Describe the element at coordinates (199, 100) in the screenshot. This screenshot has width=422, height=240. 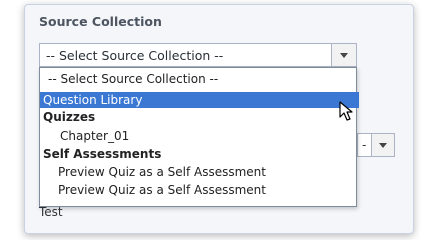
I see `dropdown-option-question-library: Question Library` at that location.